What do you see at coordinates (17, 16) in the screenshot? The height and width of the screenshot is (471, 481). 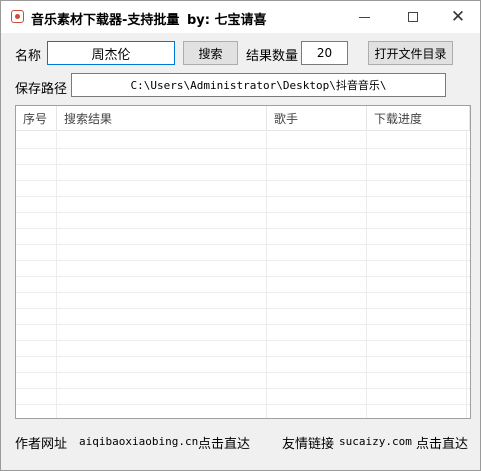 I see `app-icon` at bounding box center [17, 16].